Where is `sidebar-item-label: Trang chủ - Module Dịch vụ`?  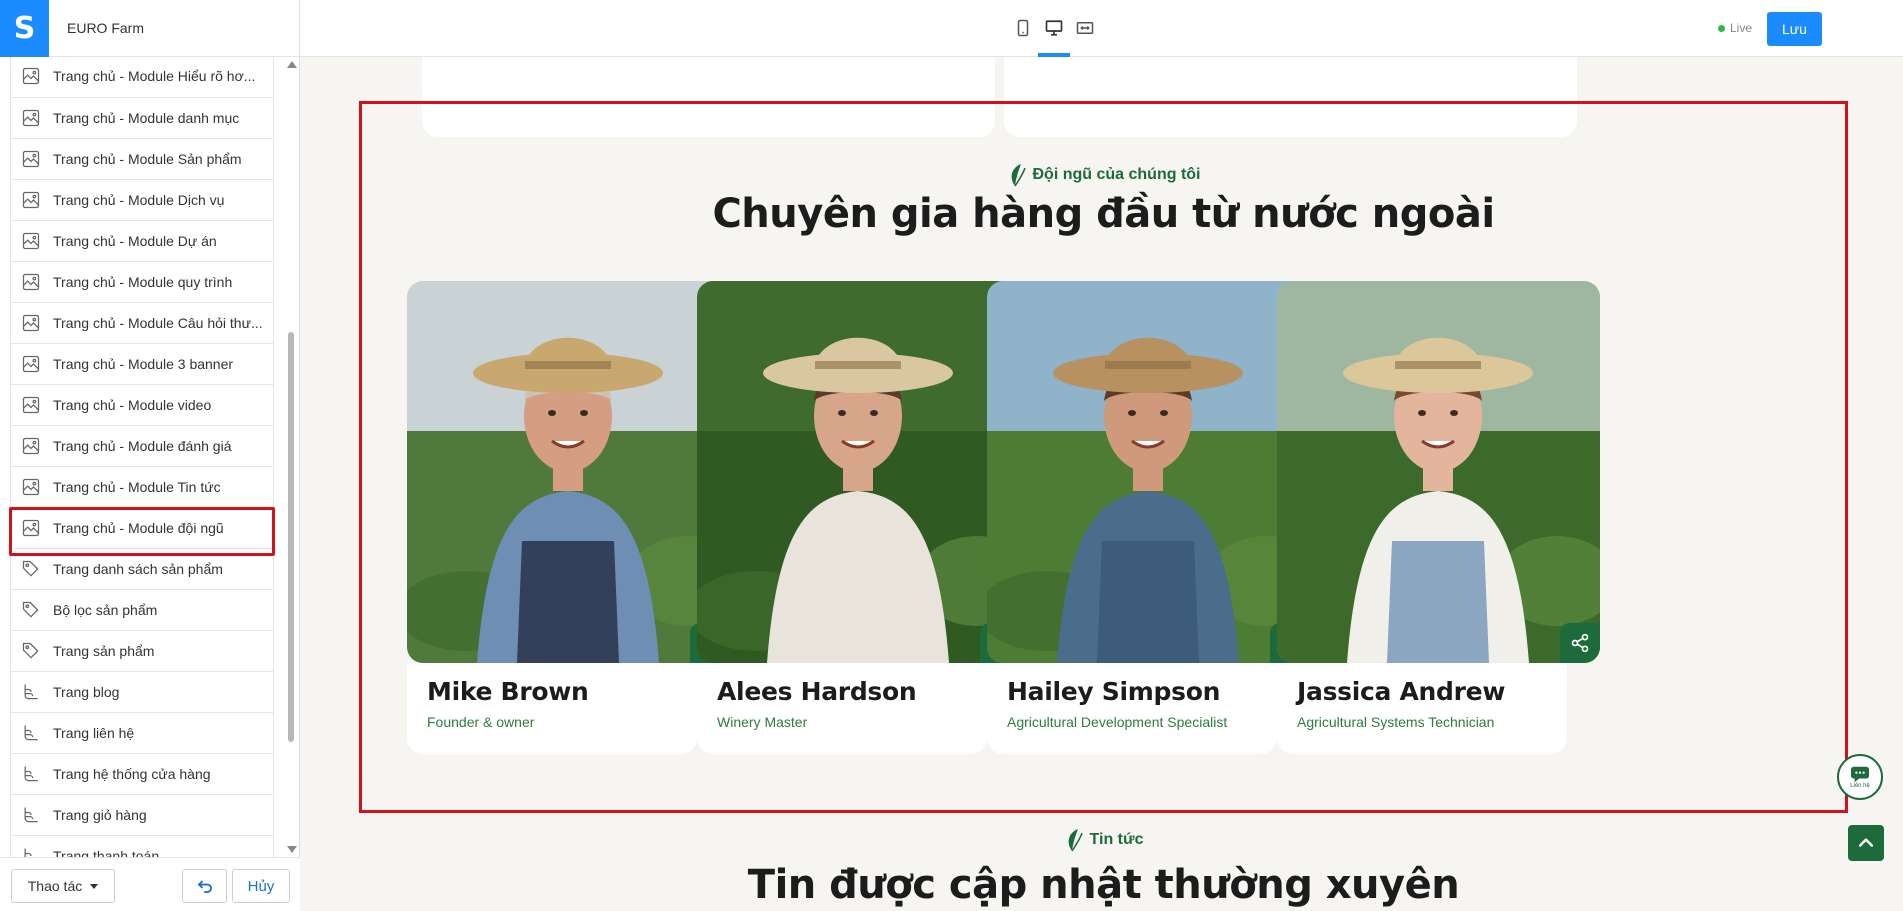 sidebar-item-label: Trang chủ - Module Dịch vụ is located at coordinates (139, 200).